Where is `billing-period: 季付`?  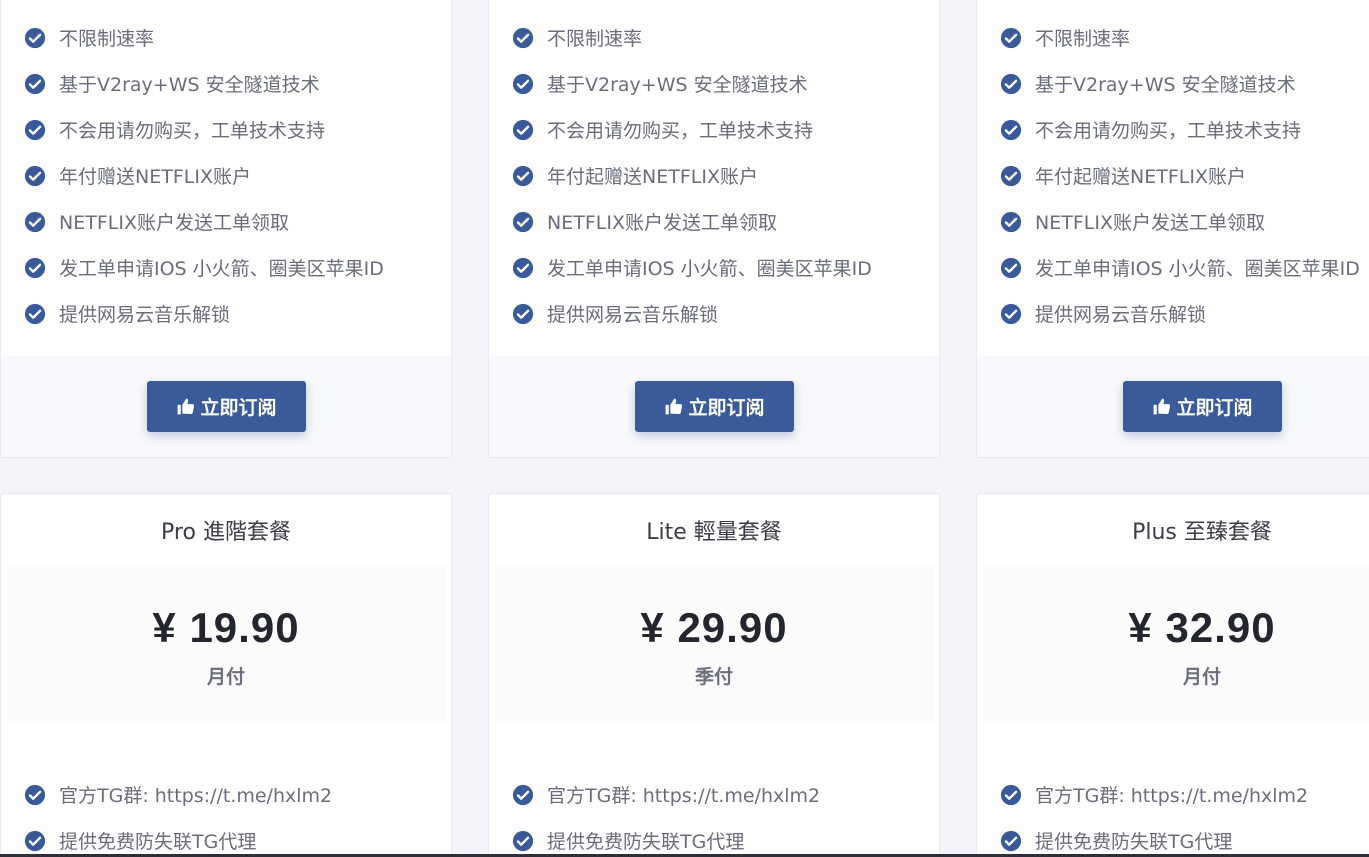 billing-period: 季付 is located at coordinates (713, 677).